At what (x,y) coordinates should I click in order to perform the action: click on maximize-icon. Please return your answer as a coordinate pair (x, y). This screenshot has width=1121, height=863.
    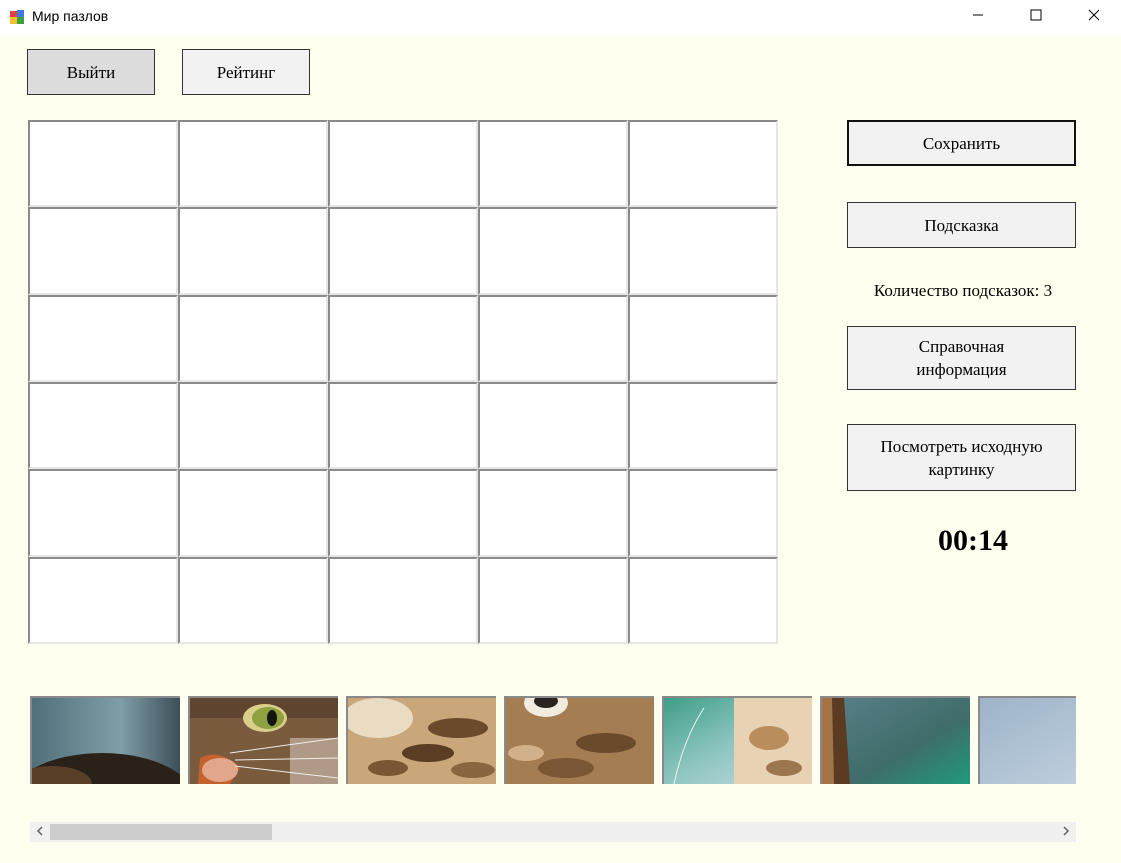
    Looking at the image, I should click on (1036, 17).